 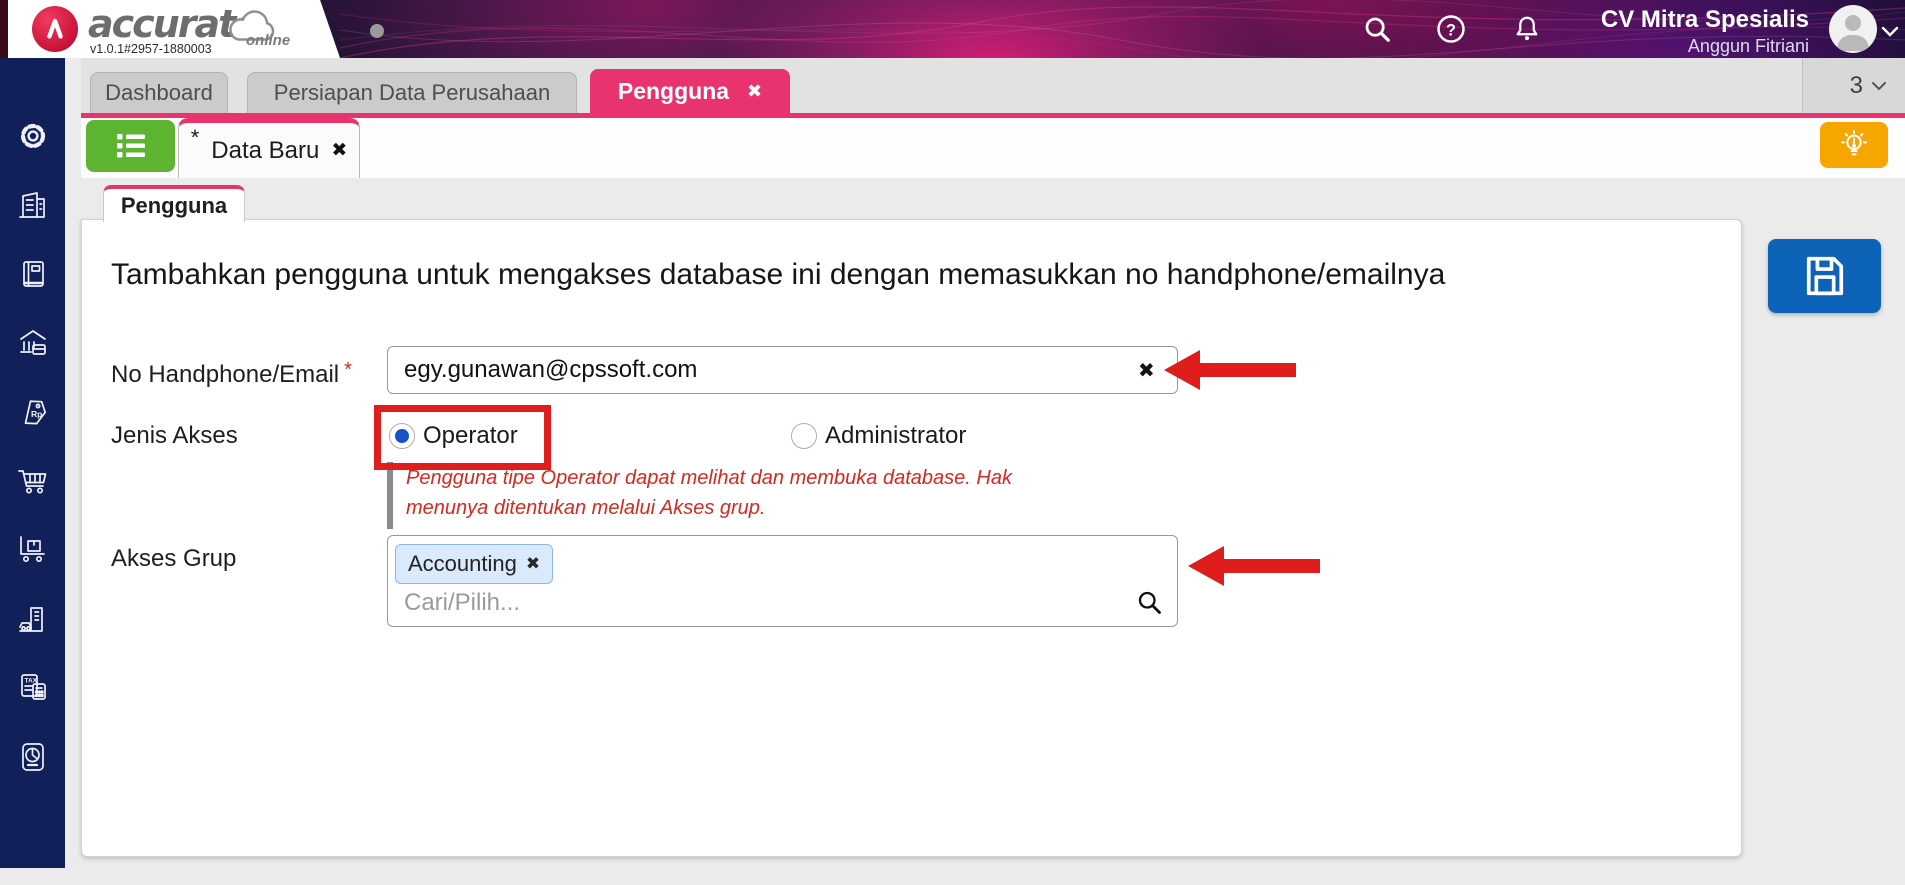 What do you see at coordinates (265, 150) in the screenshot?
I see `doc-tab-label: Data Baru` at bounding box center [265, 150].